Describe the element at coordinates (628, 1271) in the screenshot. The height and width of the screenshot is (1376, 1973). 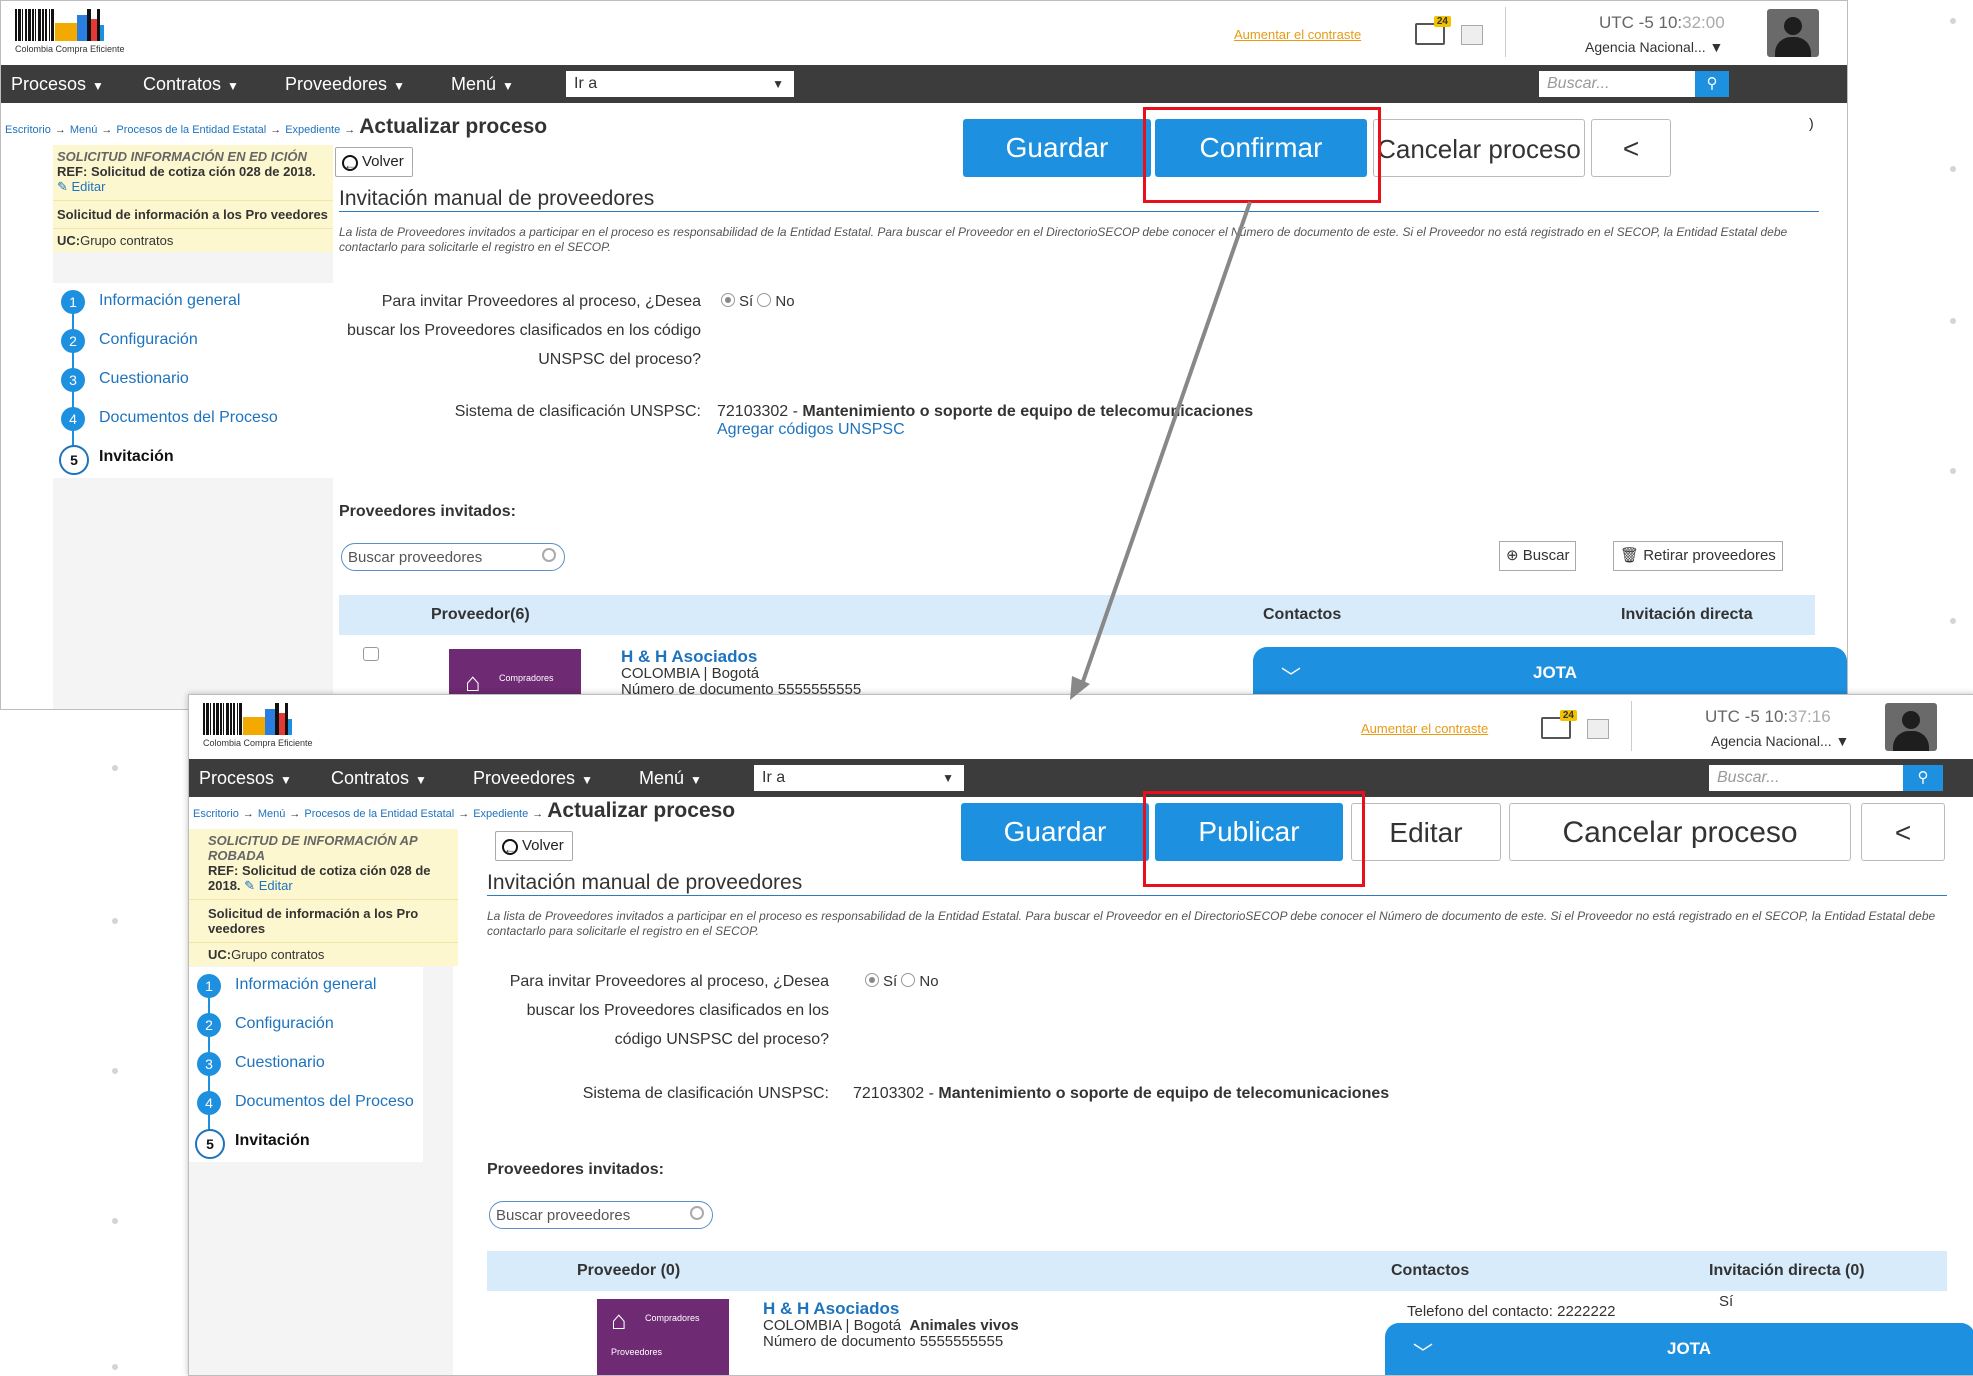
I see `col-provider: Proveedor (0)` at that location.